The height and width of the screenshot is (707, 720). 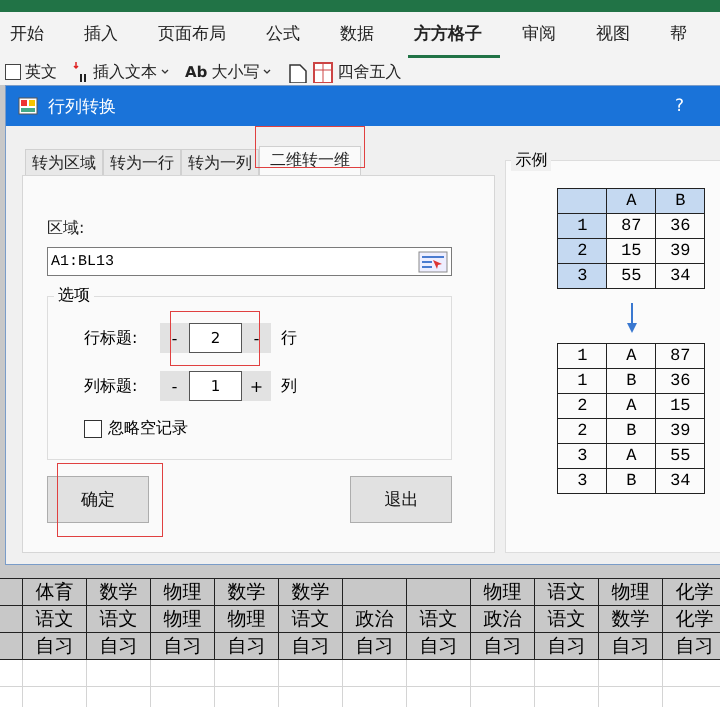 What do you see at coordinates (632, 318) in the screenshot?
I see `down-arrow-icon` at bounding box center [632, 318].